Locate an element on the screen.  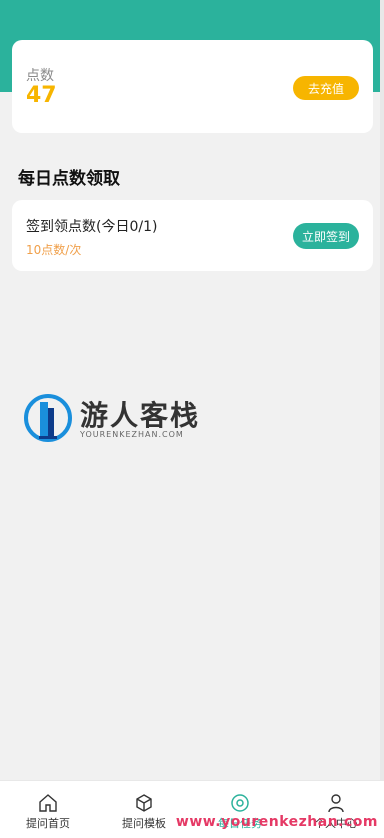
watermark-url: www.yourenkezhan.com is located at coordinates (276, 822).